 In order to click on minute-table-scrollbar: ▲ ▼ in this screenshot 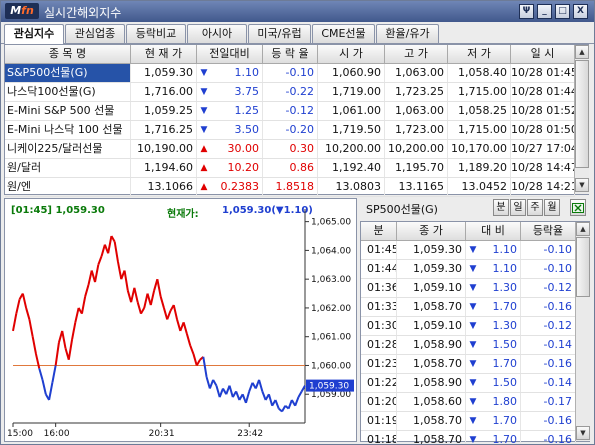, I will do `click(582, 331)`.